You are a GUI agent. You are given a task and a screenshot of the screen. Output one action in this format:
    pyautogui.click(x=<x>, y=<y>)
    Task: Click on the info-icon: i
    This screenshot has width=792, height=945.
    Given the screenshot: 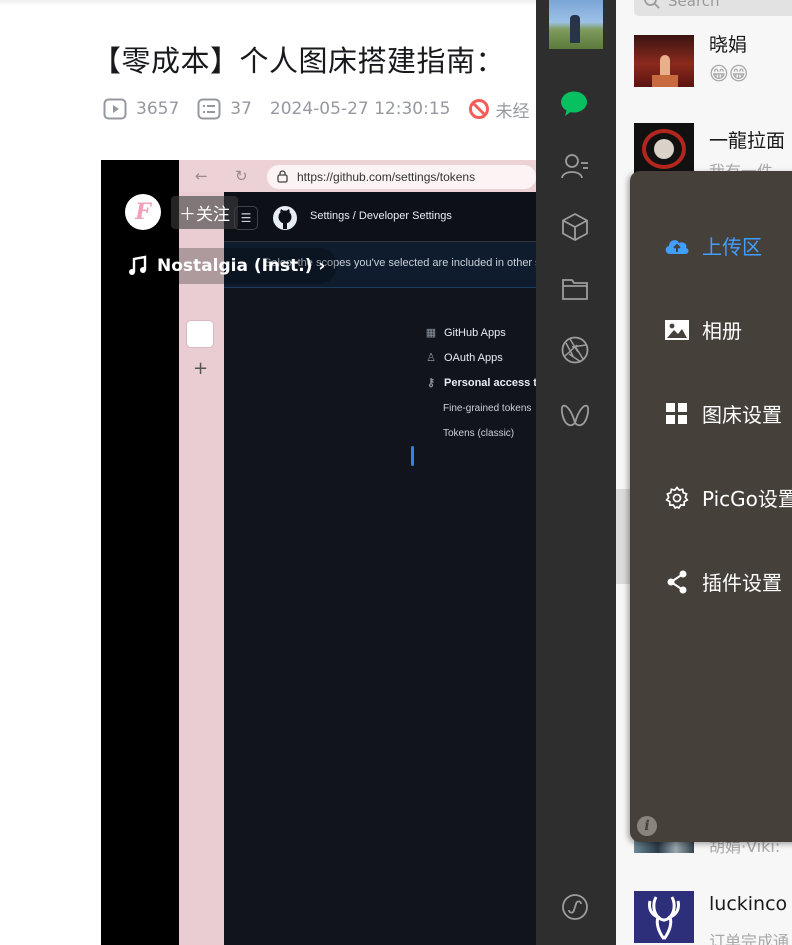 What is the action you would take?
    pyautogui.click(x=647, y=826)
    